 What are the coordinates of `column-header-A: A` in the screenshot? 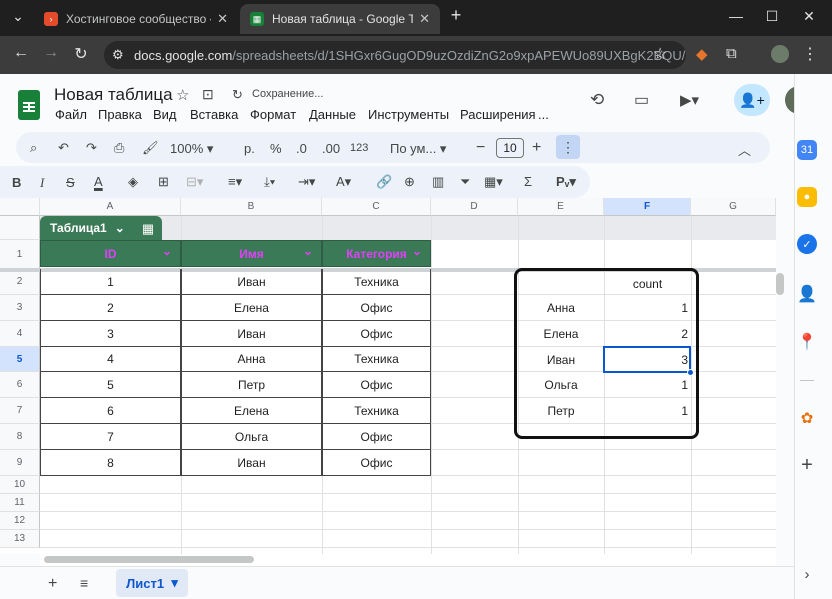 It's located at (110, 207).